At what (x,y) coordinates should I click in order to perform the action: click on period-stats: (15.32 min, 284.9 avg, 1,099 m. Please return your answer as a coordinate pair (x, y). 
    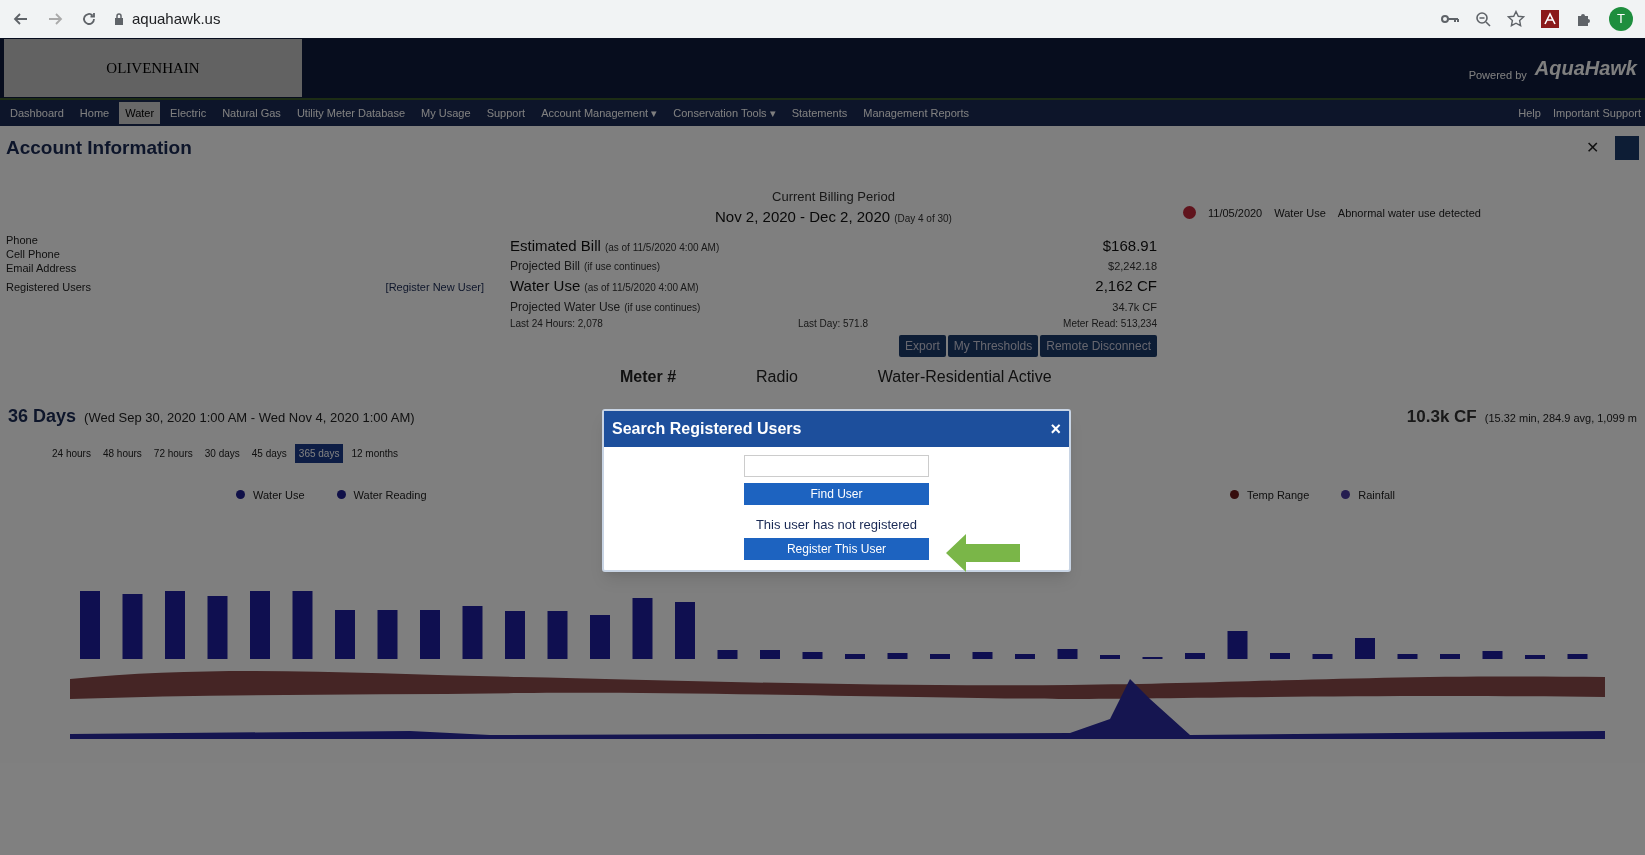
    Looking at the image, I should click on (1560, 418).